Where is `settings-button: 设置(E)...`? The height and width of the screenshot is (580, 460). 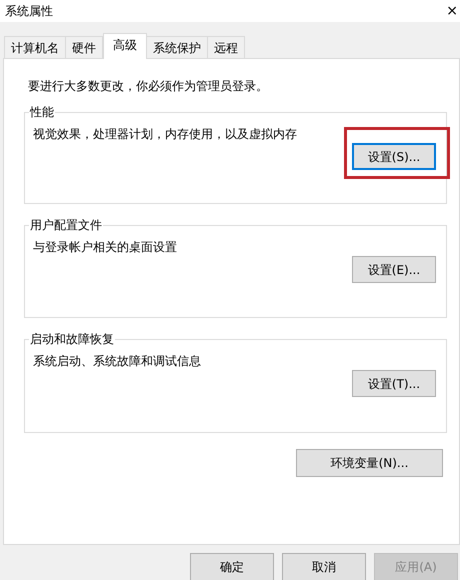
settings-button: 设置(E)... is located at coordinates (394, 269).